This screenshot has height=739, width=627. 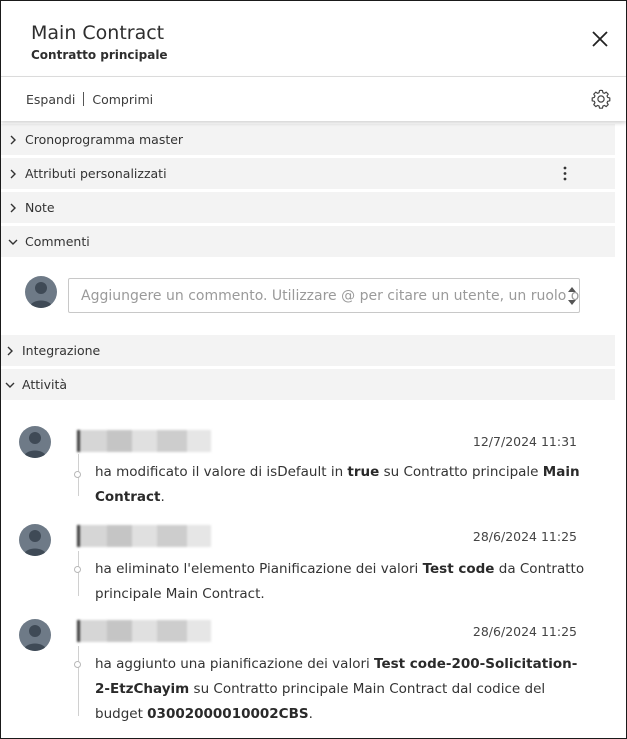 I want to click on section-label: Attributi personalizzati, so click(x=96, y=173).